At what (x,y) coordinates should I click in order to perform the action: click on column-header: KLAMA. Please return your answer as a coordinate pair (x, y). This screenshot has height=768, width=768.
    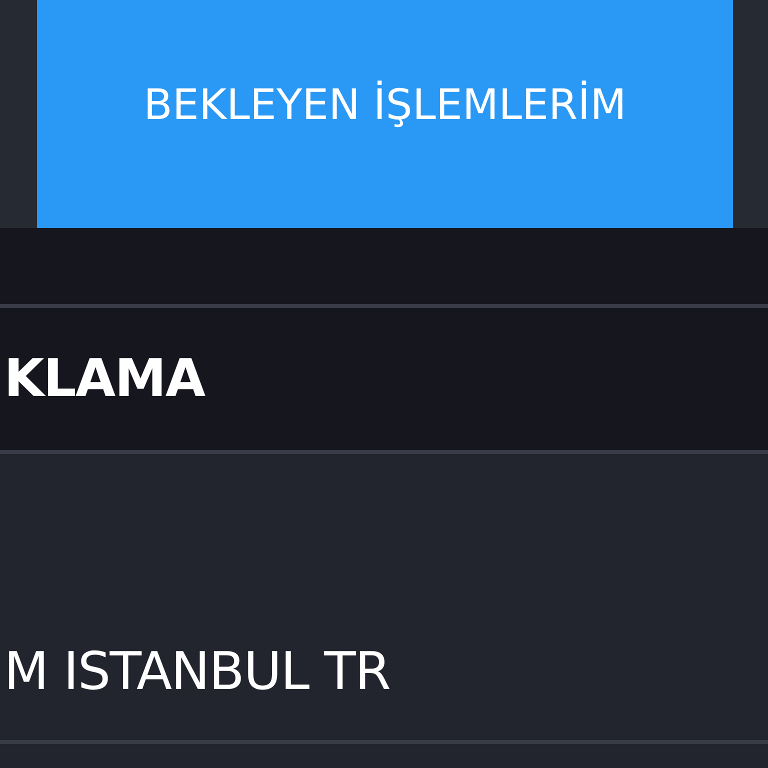
    Looking at the image, I should click on (104, 379).